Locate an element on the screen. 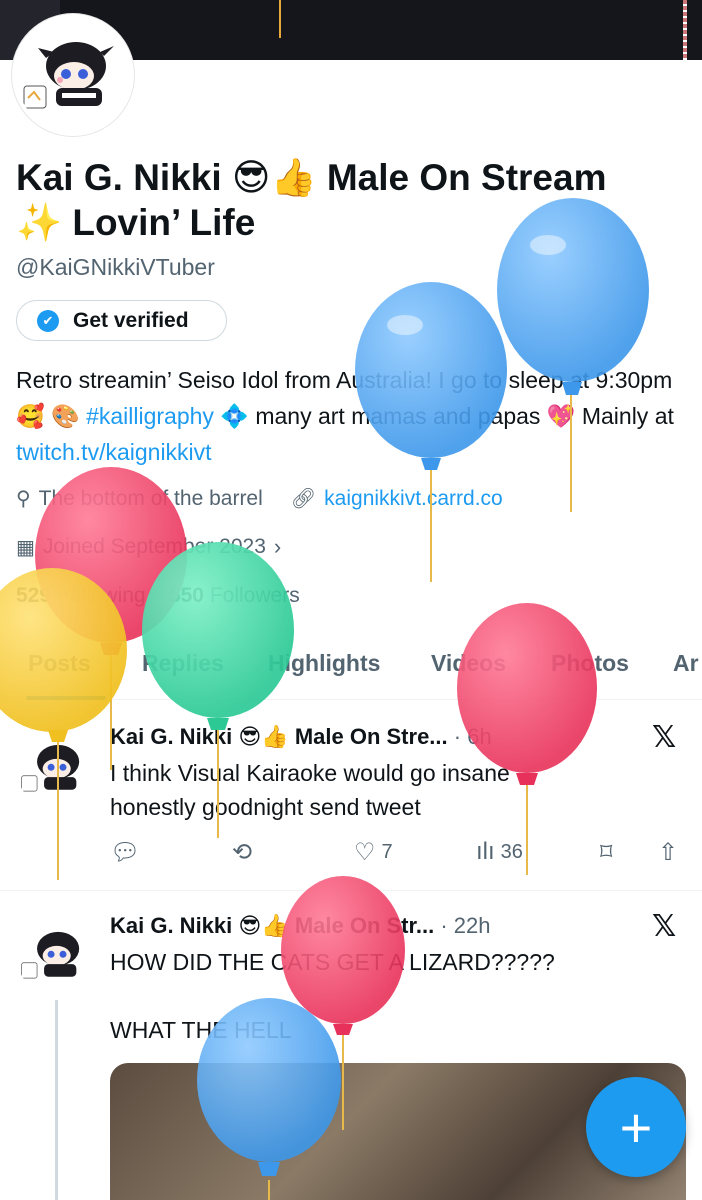  tab-videos: Videos is located at coordinates (468, 663).